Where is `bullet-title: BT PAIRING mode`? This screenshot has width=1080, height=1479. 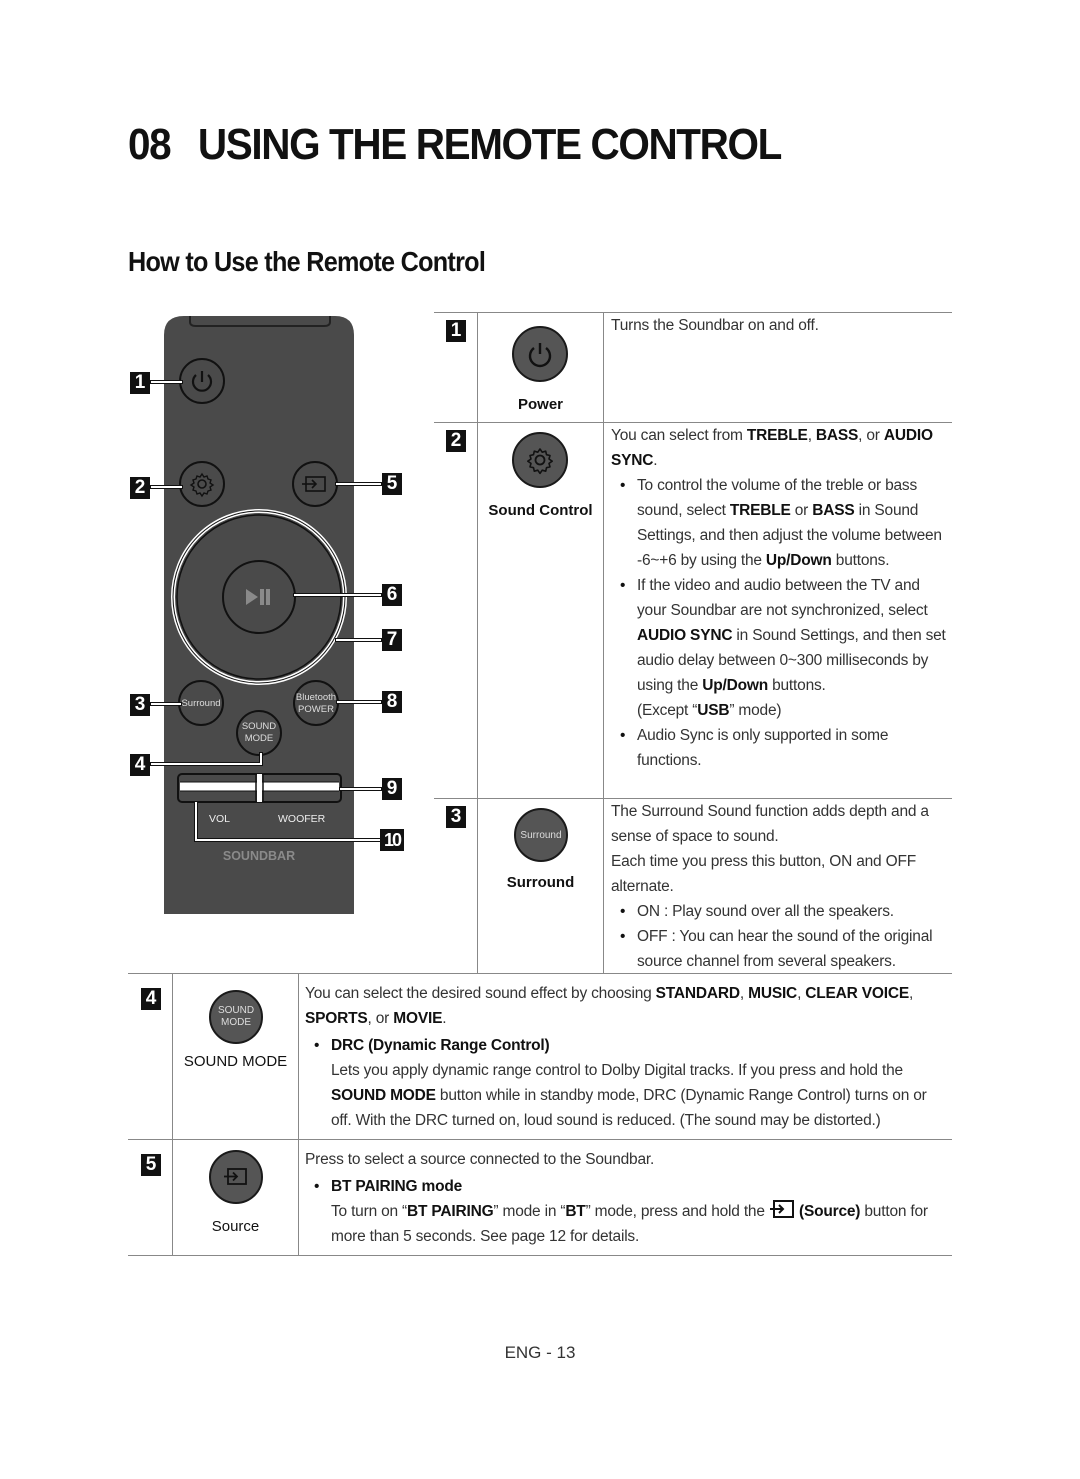
bullet-title: BT PAIRING mode is located at coordinates (397, 1186).